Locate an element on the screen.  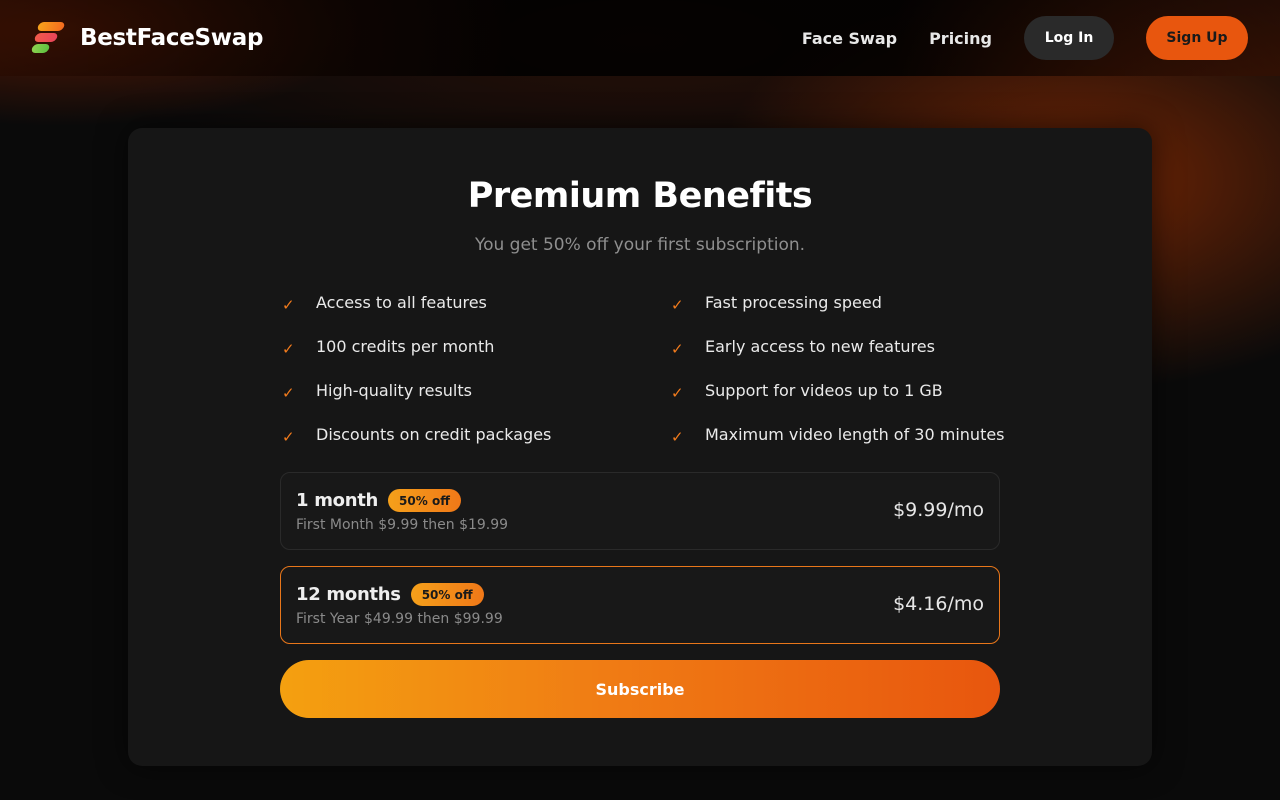
benefit-item: ✓ Support for videos up to 1 GB is located at coordinates (844, 390).